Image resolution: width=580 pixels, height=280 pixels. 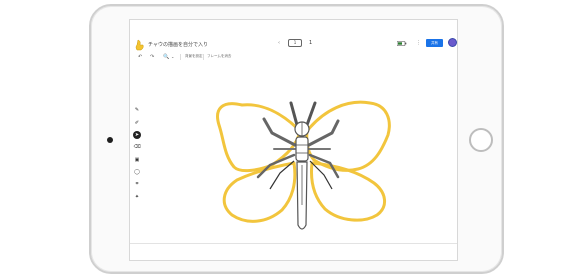 What do you see at coordinates (279, 43) in the screenshot?
I see `chevron-left-icon: ‹` at bounding box center [279, 43].